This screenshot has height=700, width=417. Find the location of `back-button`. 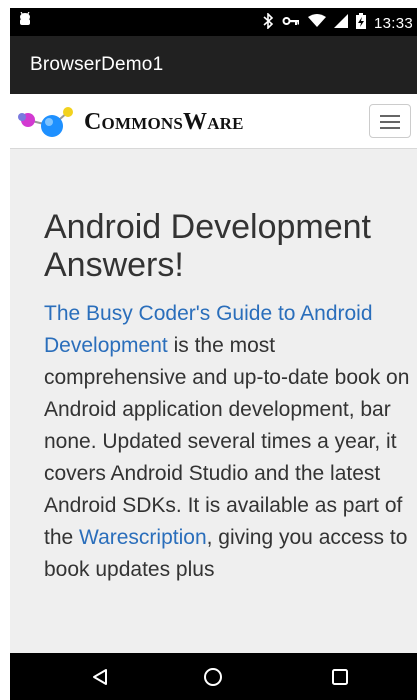

back-button is located at coordinates (100, 676).